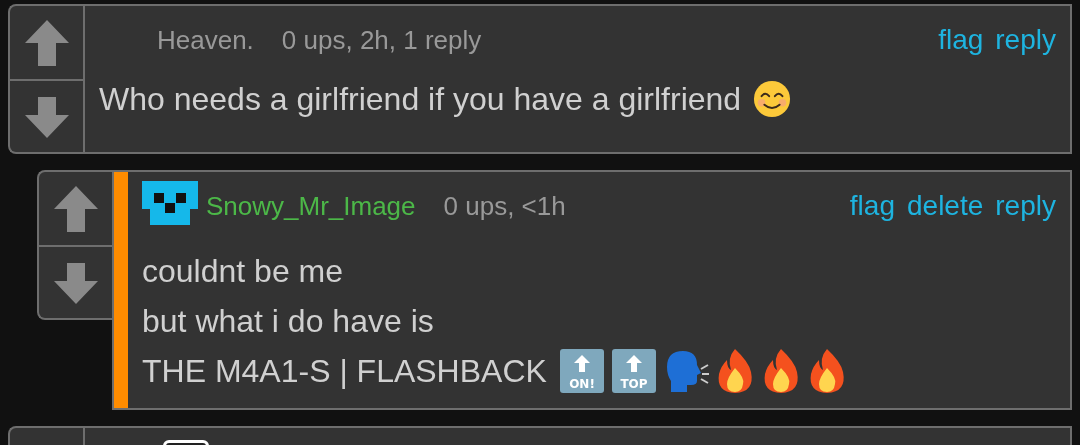 The image size is (1080, 445). I want to click on comment-text: Who needs a girlfriend if you have a girlfriend, so click(420, 99).